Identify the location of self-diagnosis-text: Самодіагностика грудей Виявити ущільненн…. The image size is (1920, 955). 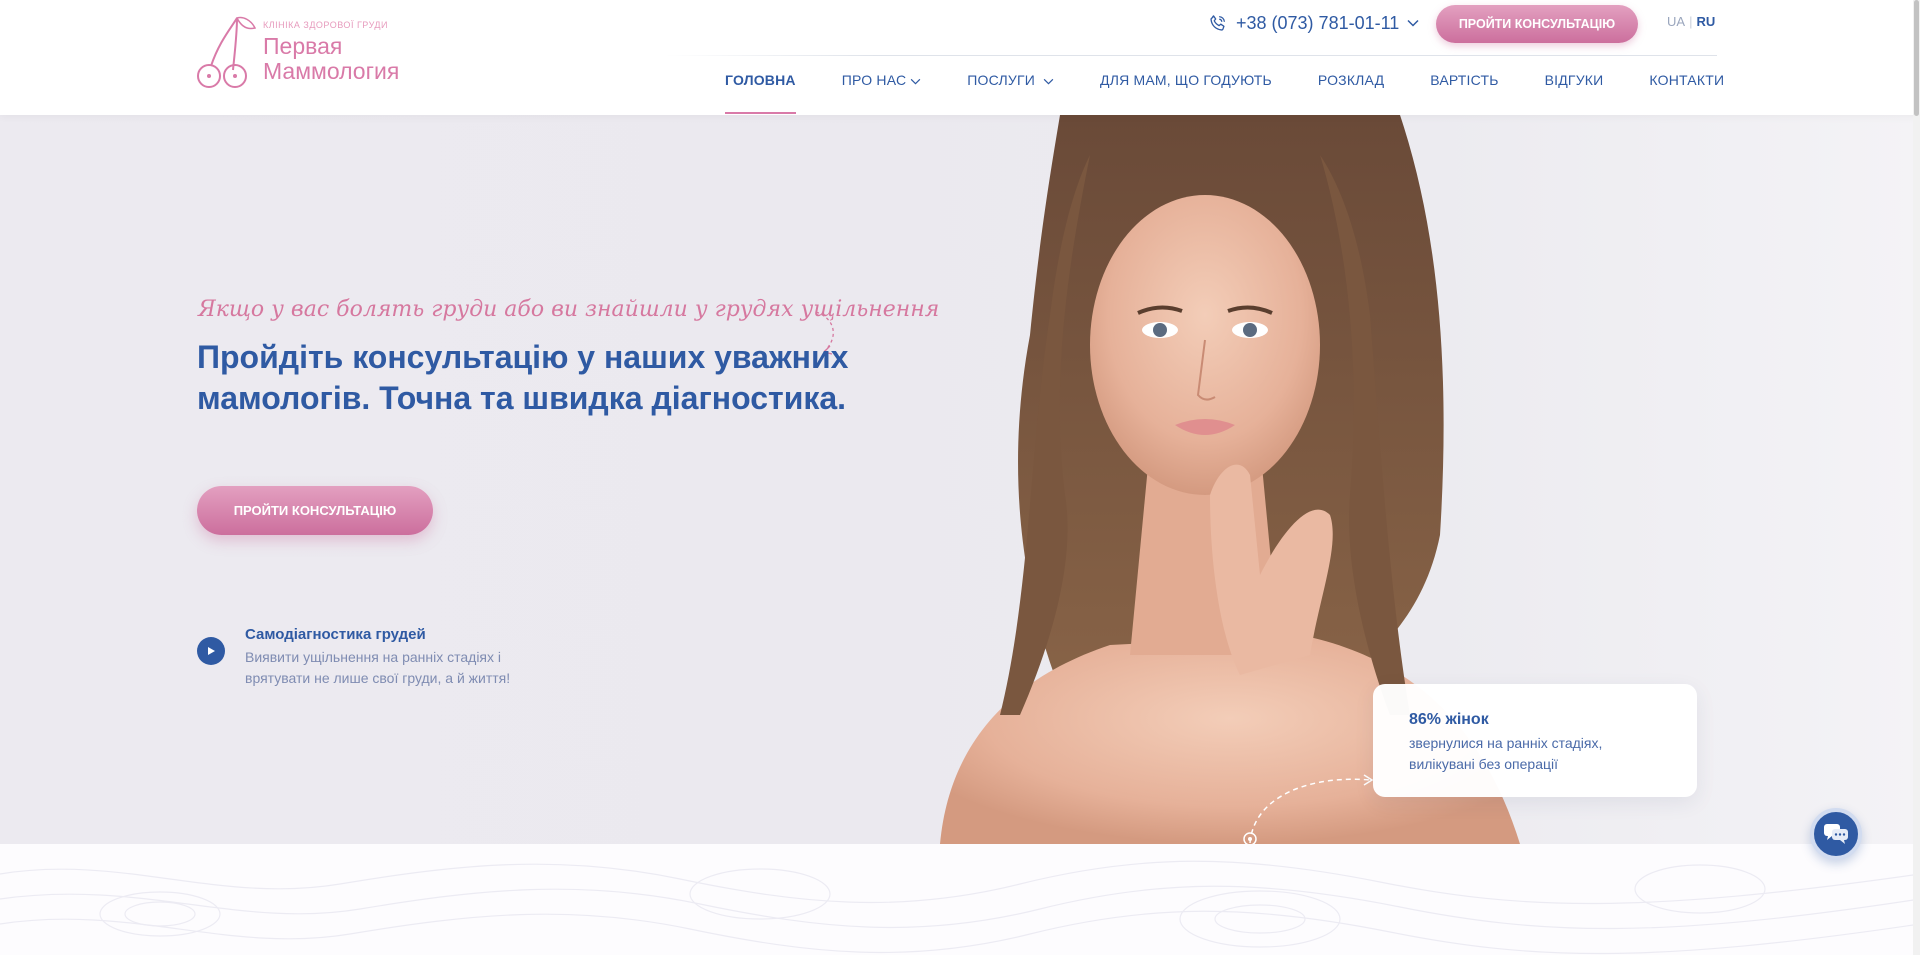
(405, 657).